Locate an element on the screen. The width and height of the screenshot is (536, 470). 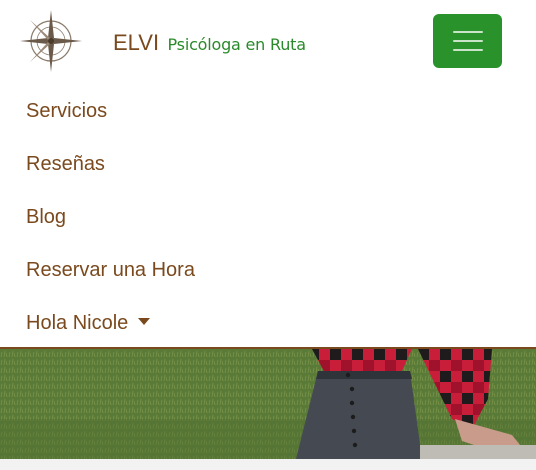
nav-item-blog: Blog is located at coordinates (268, 217).